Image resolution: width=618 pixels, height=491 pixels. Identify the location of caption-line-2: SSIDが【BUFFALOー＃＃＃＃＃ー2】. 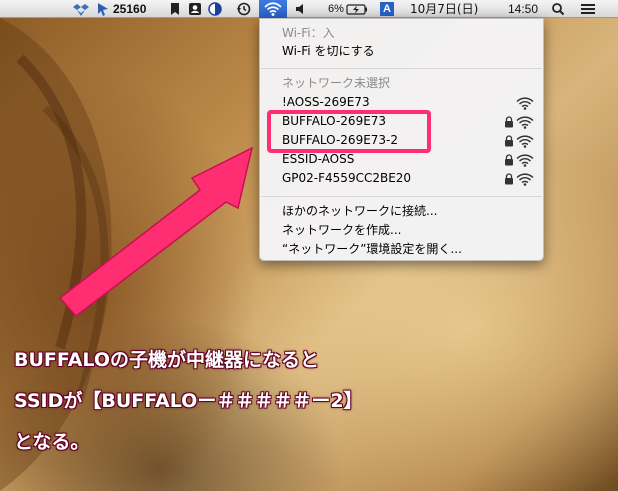
(188, 401).